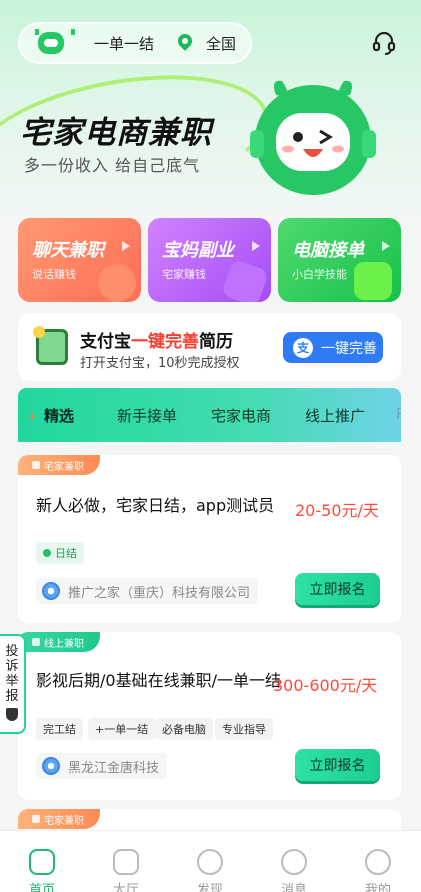 Image resolution: width=421 pixels, height=892 pixels. What do you see at coordinates (293, 887) in the screenshot?
I see `nav-label: 消息` at bounding box center [293, 887].